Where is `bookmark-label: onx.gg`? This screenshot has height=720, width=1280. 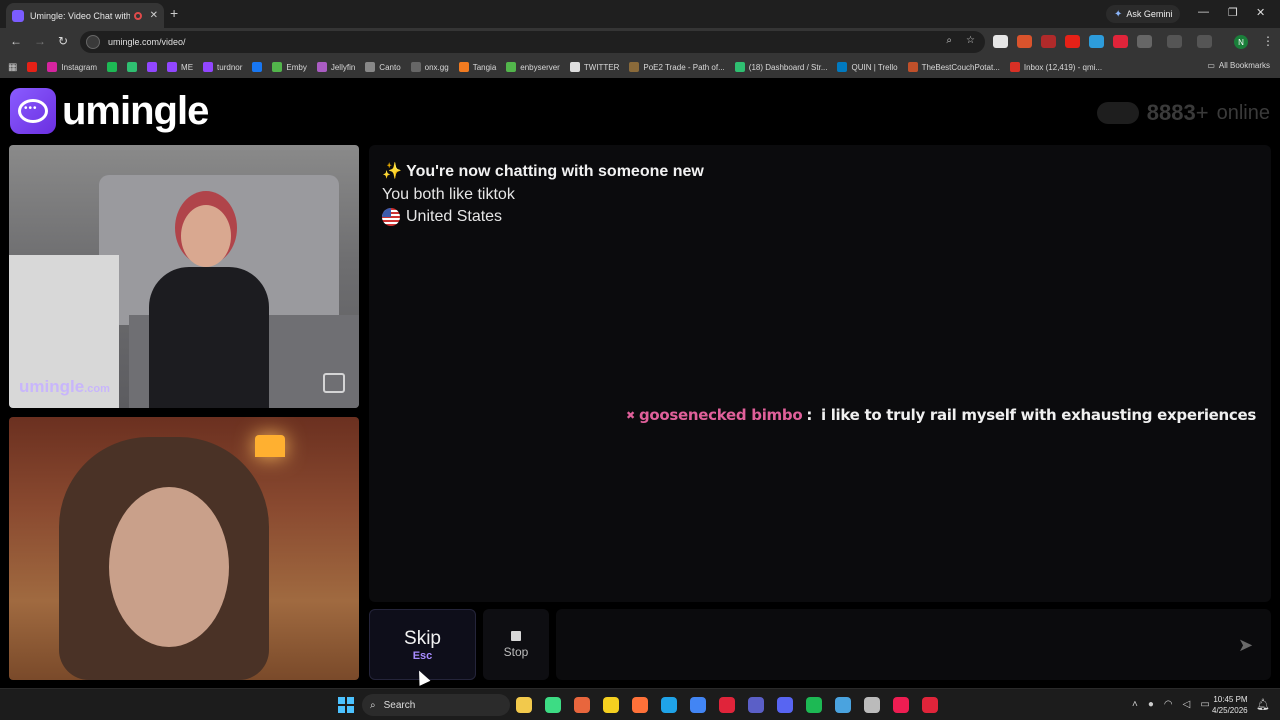 bookmark-label: onx.gg is located at coordinates (436, 67).